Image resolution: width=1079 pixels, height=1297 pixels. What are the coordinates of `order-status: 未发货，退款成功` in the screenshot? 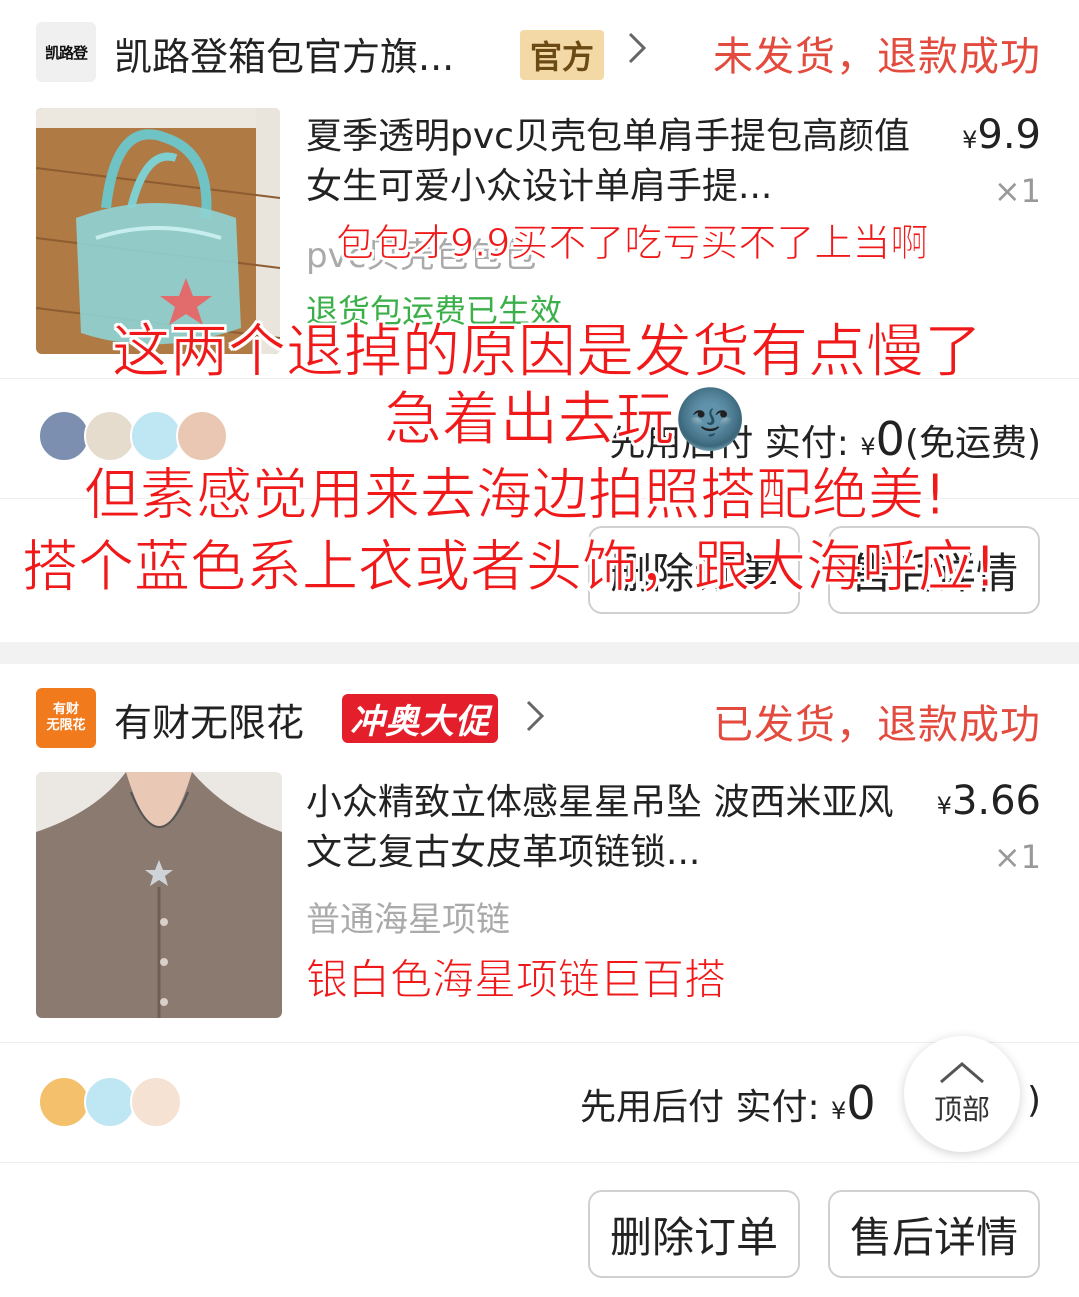 It's located at (877, 57).